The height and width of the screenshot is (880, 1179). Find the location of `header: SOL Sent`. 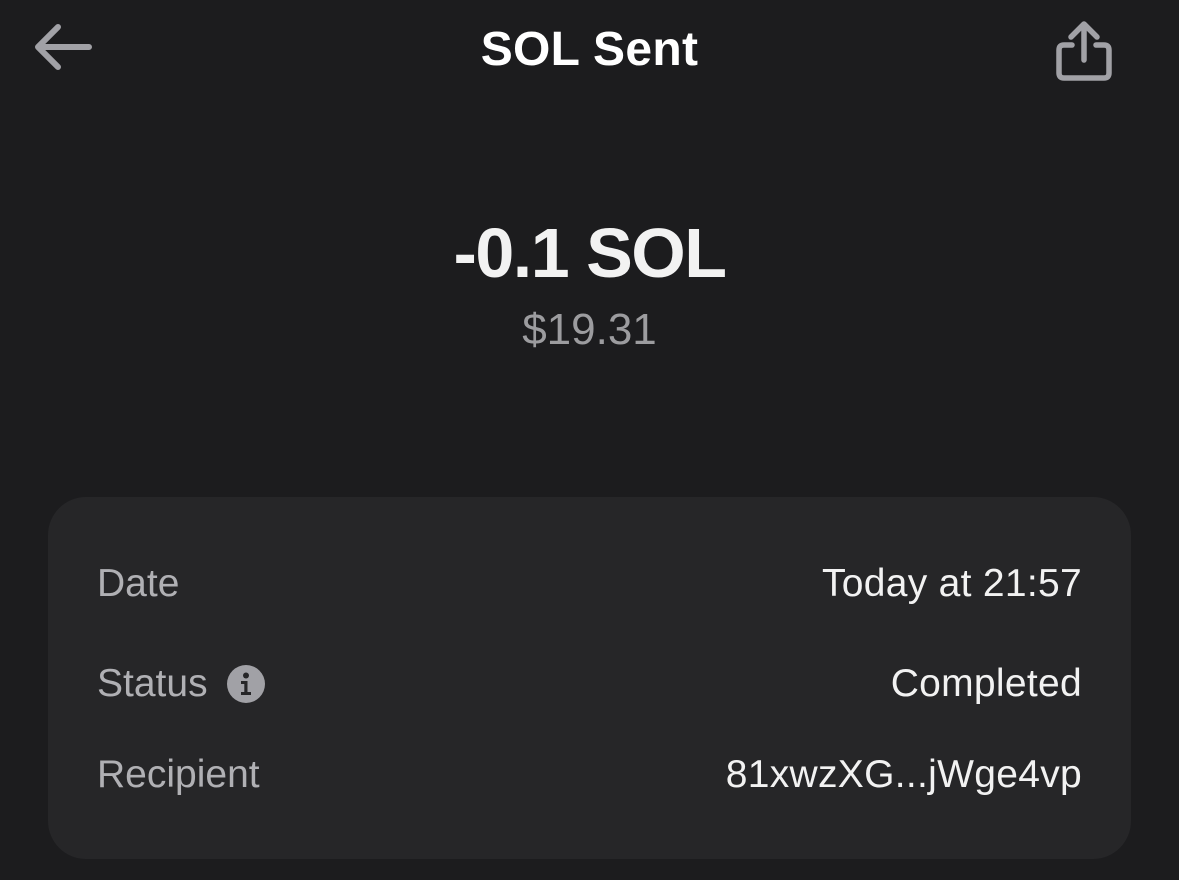

header: SOL Sent is located at coordinates (589, 55).